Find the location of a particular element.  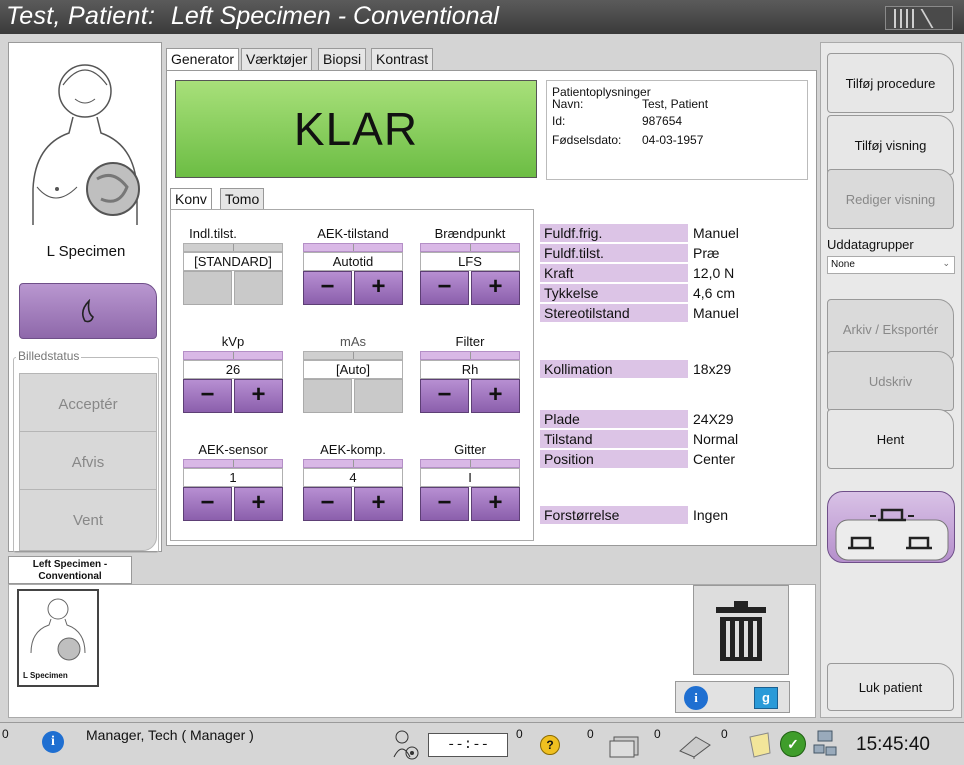

clock: 15:45:40 is located at coordinates (893, 744).